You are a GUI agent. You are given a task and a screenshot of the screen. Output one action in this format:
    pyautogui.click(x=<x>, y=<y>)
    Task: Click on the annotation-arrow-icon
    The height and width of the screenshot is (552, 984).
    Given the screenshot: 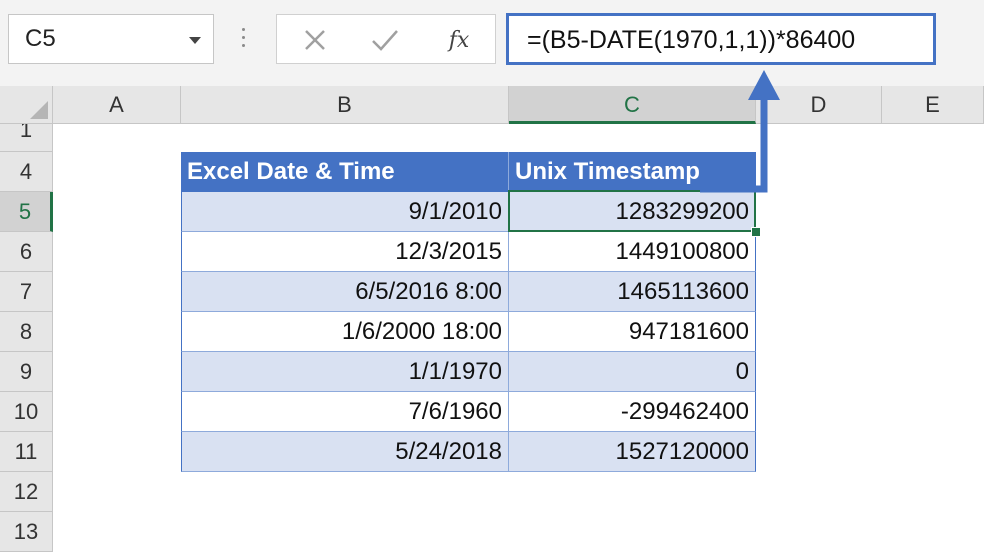 What is the action you would take?
    pyautogui.click(x=740, y=131)
    